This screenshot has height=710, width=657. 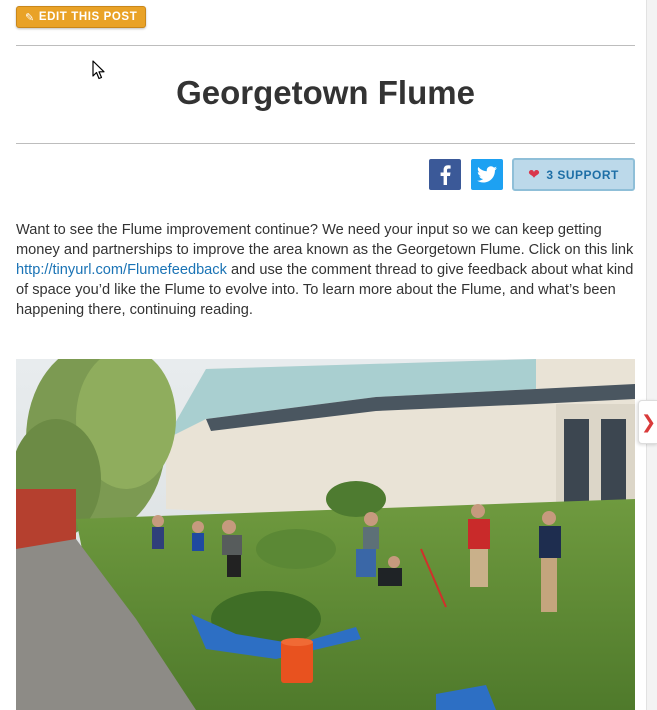 I want to click on support-button: ❤ 3 SUPPORT, so click(x=573, y=174).